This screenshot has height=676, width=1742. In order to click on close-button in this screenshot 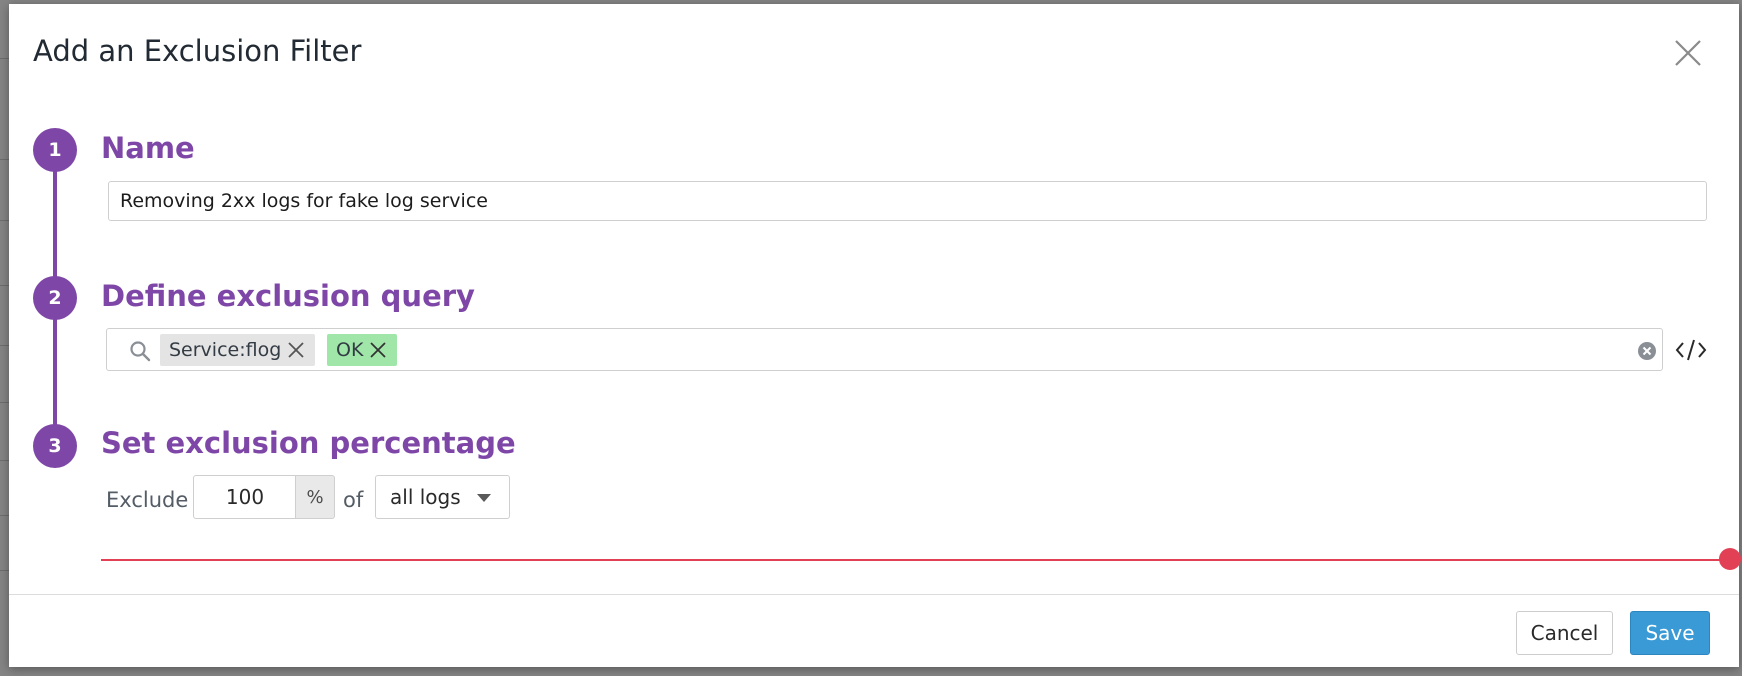, I will do `click(1688, 53)`.